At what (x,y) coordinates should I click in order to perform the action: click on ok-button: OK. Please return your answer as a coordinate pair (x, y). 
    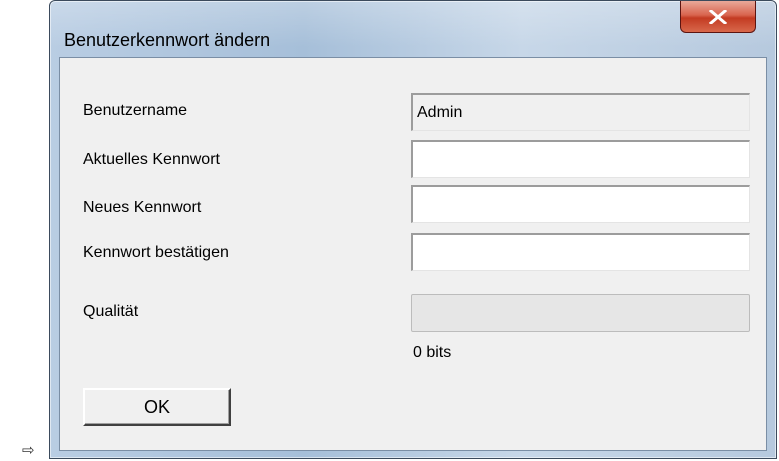
    Looking at the image, I should click on (157, 407).